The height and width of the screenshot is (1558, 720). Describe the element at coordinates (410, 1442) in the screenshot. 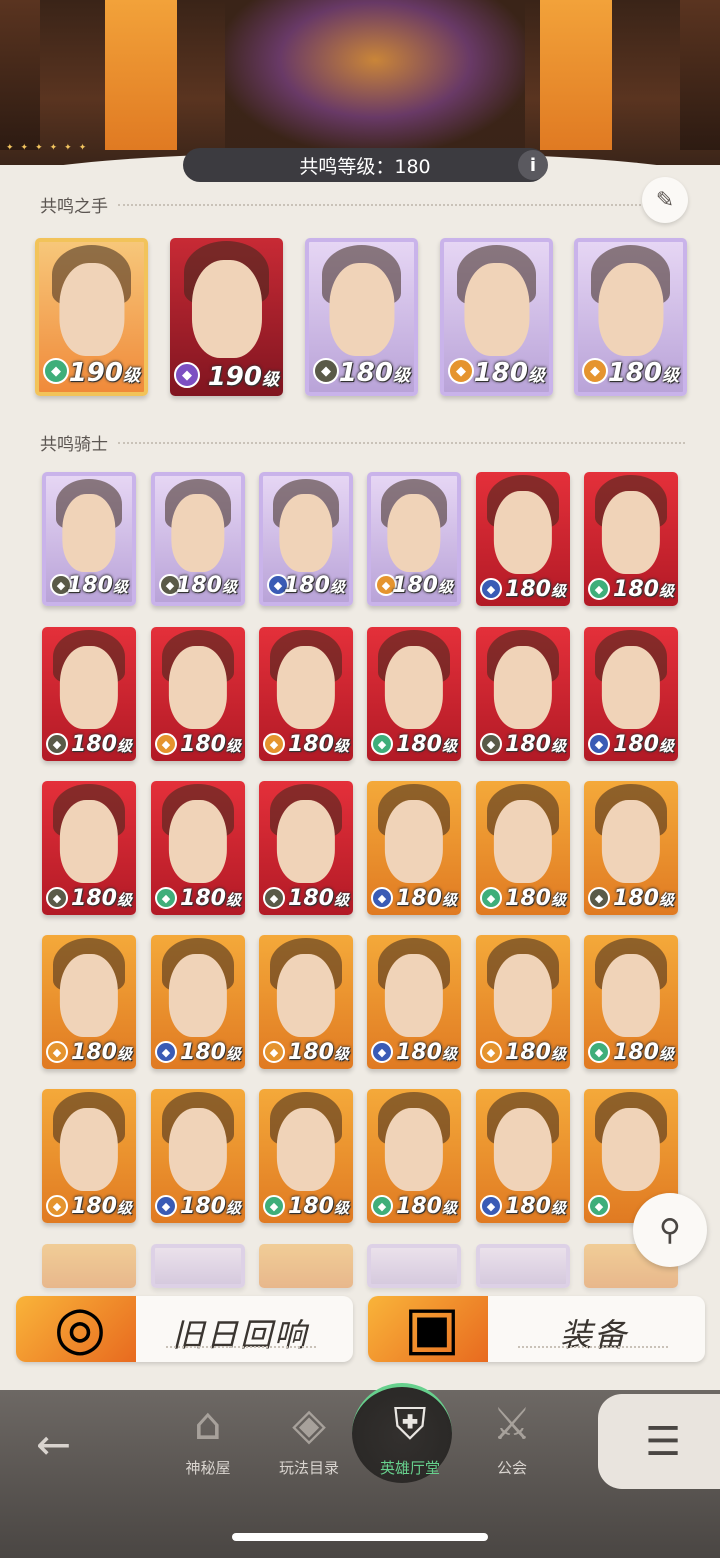

I see `nav-item-hero-hall: ⛨ 英雄厅堂` at that location.